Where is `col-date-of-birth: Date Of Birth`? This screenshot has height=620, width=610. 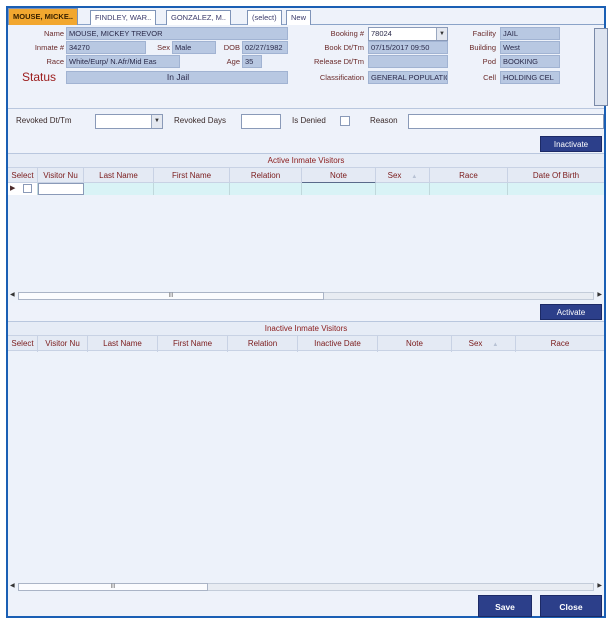
col-date-of-birth: Date Of Birth is located at coordinates (556, 176).